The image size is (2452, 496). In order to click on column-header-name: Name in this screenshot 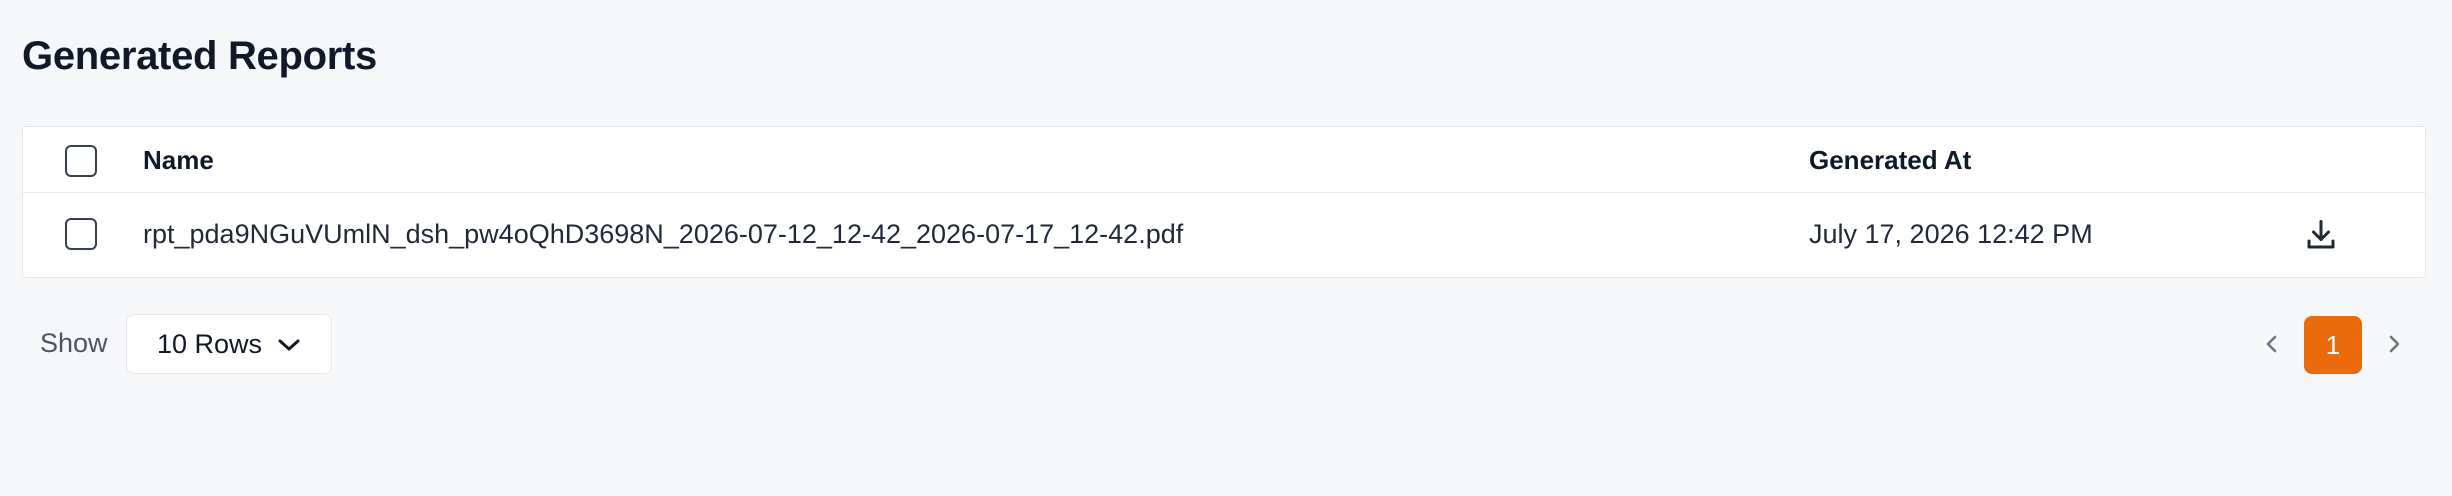, I will do `click(178, 160)`.